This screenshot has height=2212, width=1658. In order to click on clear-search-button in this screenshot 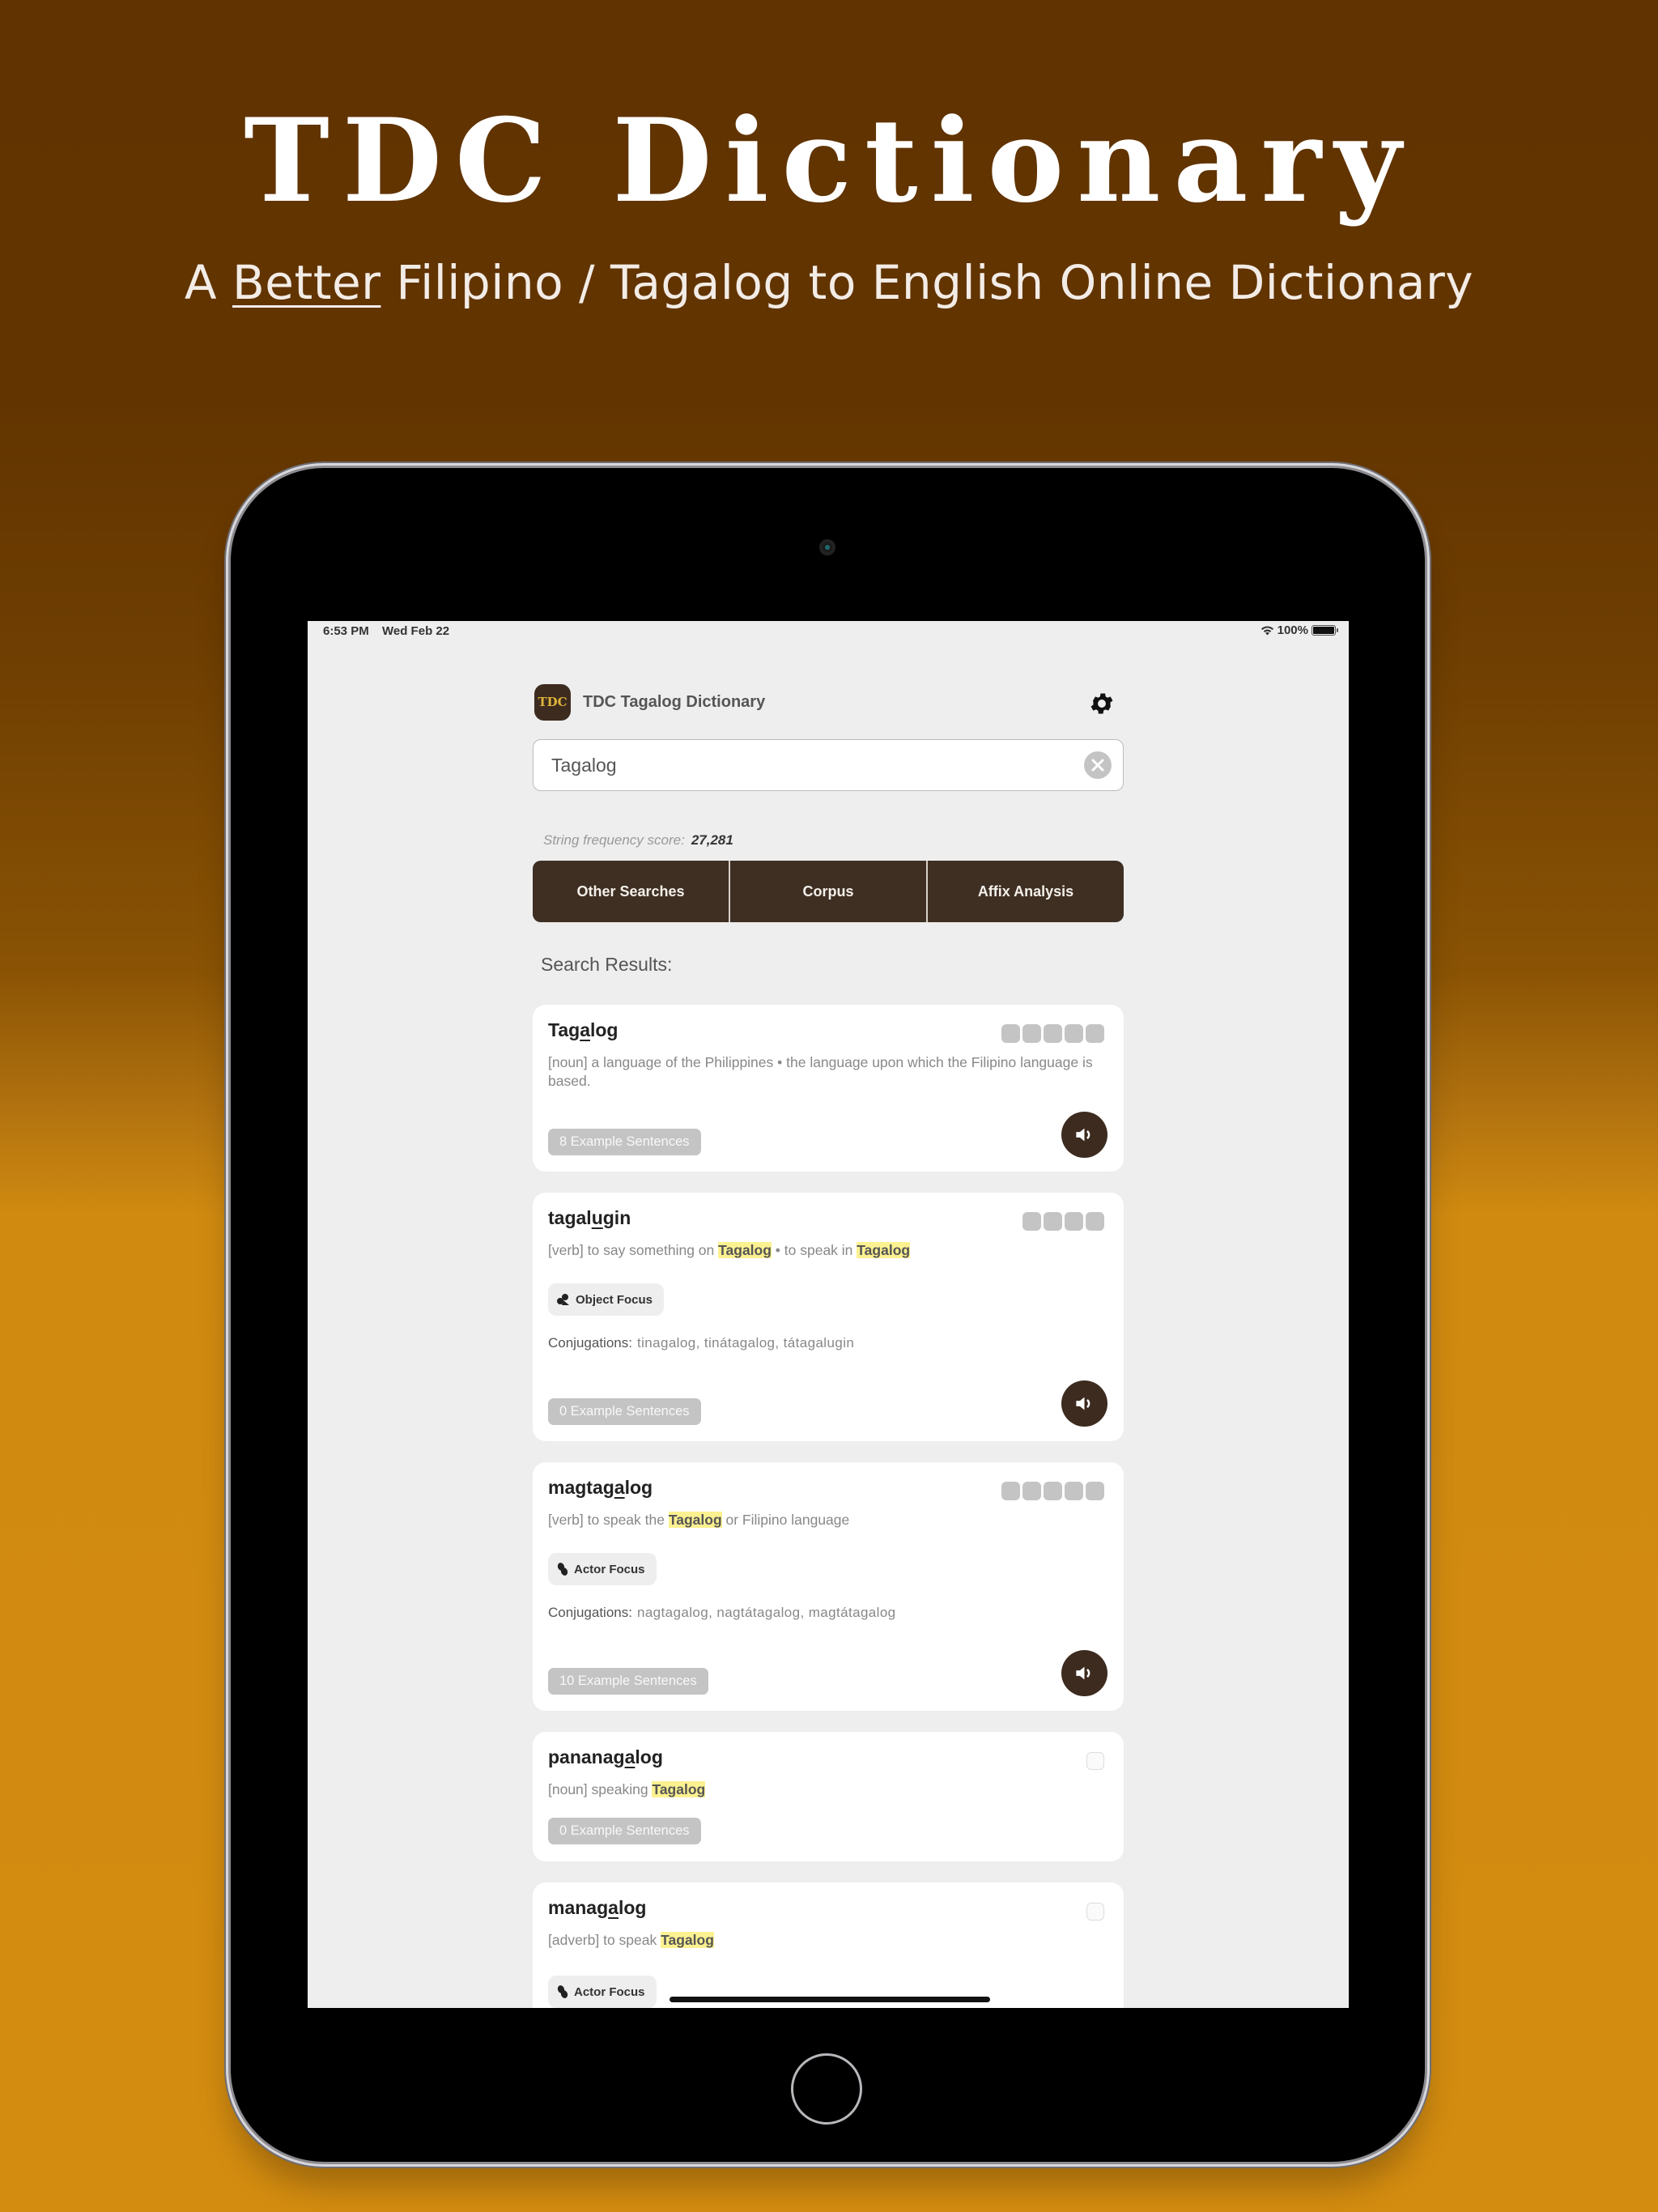, I will do `click(1098, 765)`.